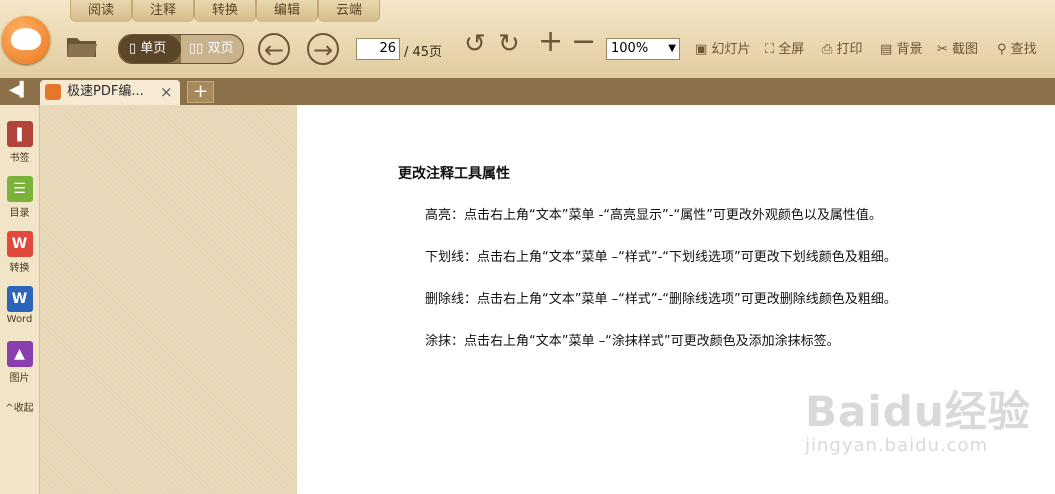 Image resolution: width=1055 pixels, height=494 pixels. Describe the element at coordinates (630, 48) in the screenshot. I see `zoom-value: 100%` at that location.